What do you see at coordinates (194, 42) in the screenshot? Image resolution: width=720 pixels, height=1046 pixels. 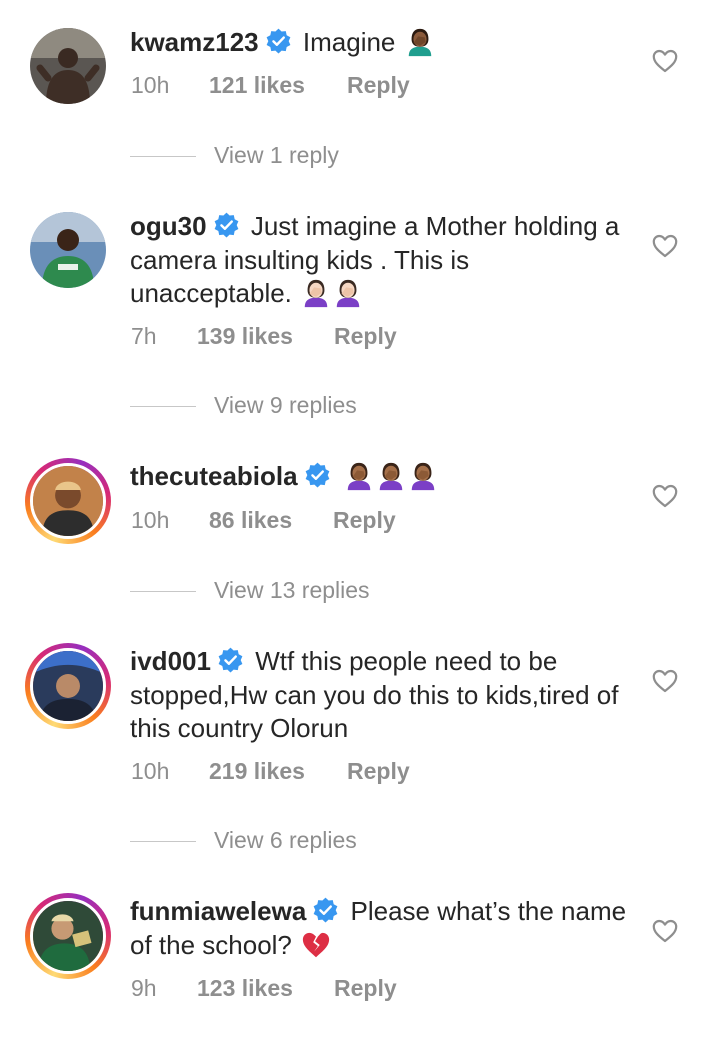 I see `comment-username: kwamz123` at bounding box center [194, 42].